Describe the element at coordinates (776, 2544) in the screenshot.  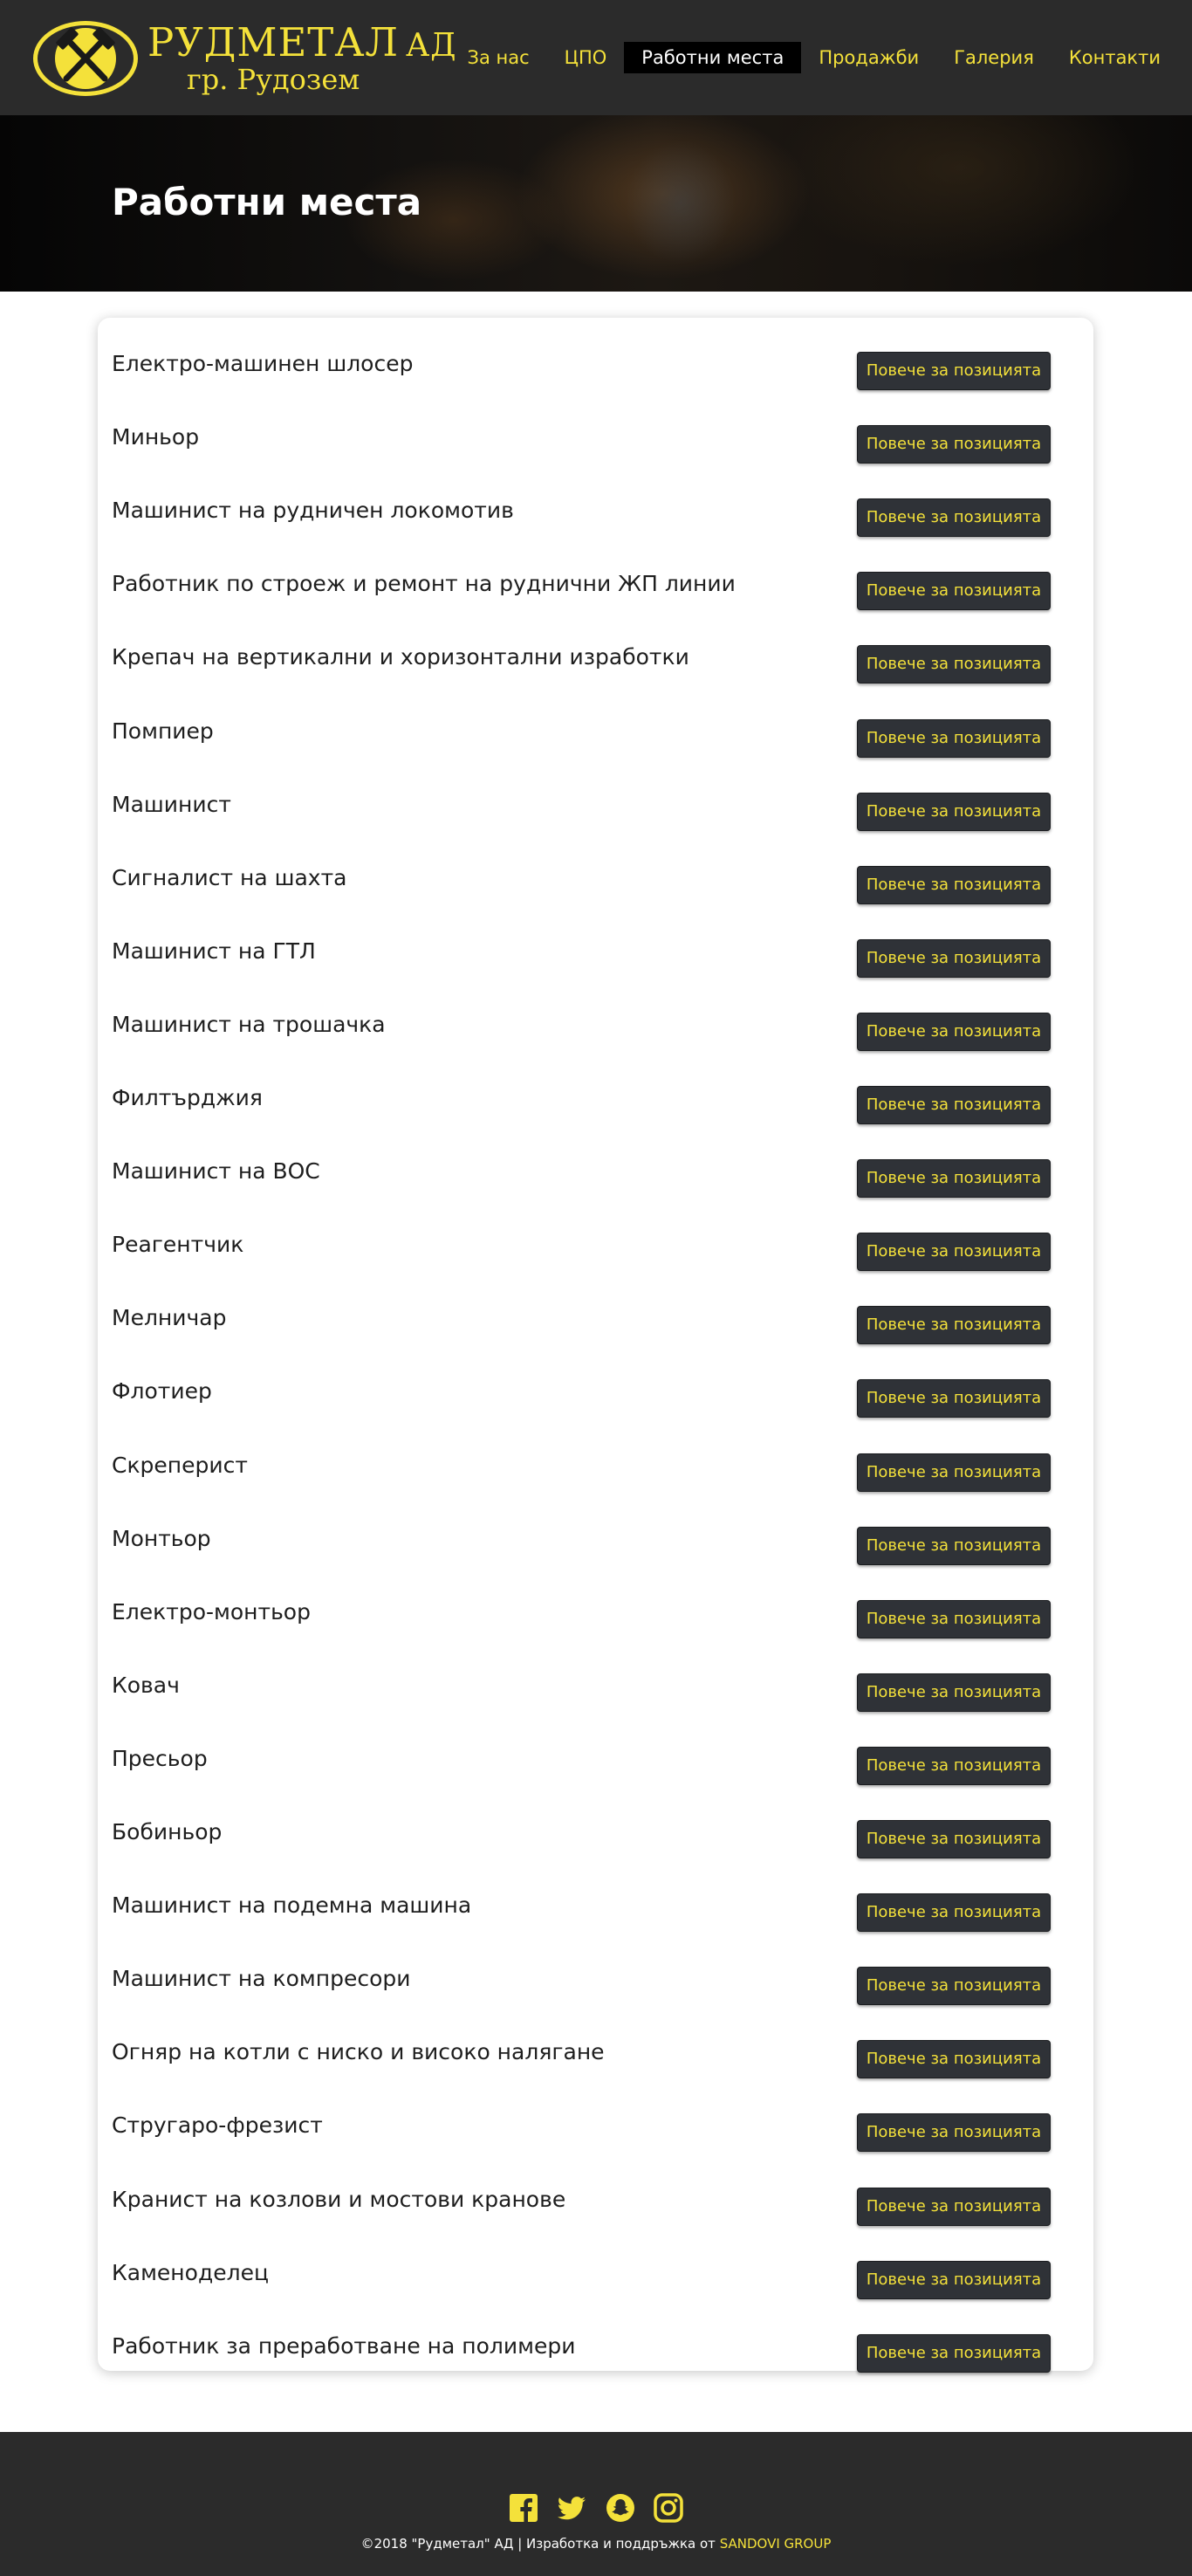
I see `developer-link: SANDOVI GROUP` at that location.